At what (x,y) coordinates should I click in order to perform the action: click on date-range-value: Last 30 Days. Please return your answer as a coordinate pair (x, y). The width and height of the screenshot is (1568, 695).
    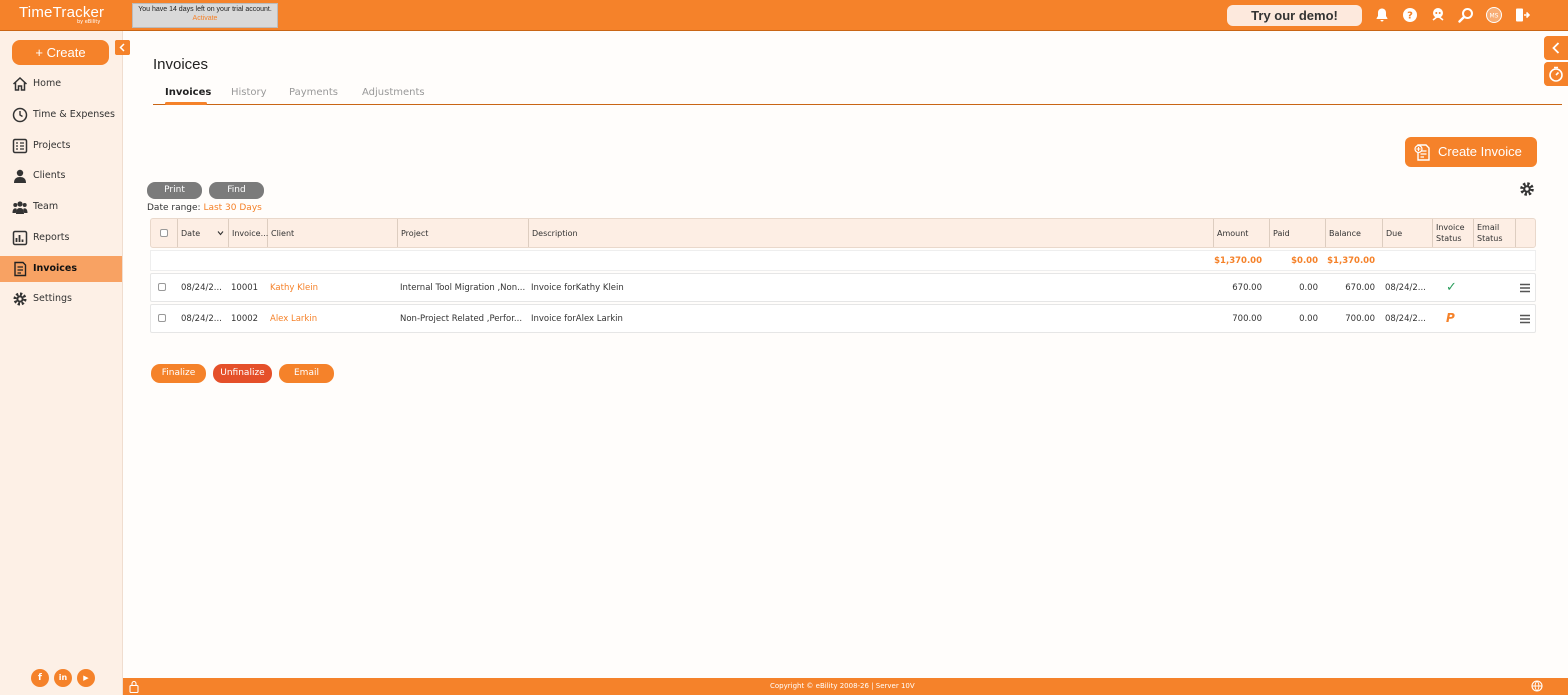
    Looking at the image, I should click on (232, 208).